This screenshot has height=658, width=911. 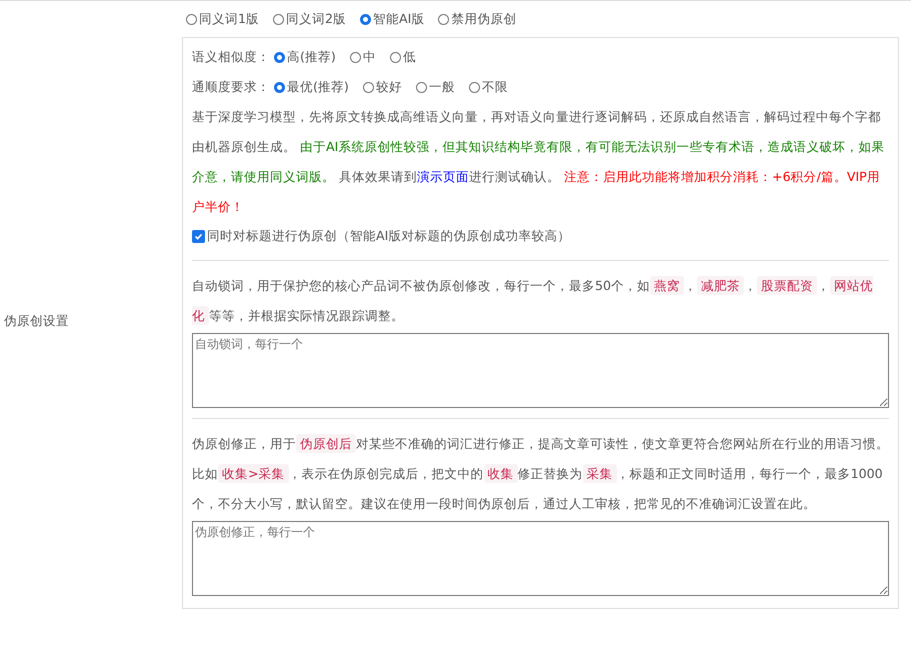 I want to click on radio-option: 同义词2版, so click(x=309, y=19).